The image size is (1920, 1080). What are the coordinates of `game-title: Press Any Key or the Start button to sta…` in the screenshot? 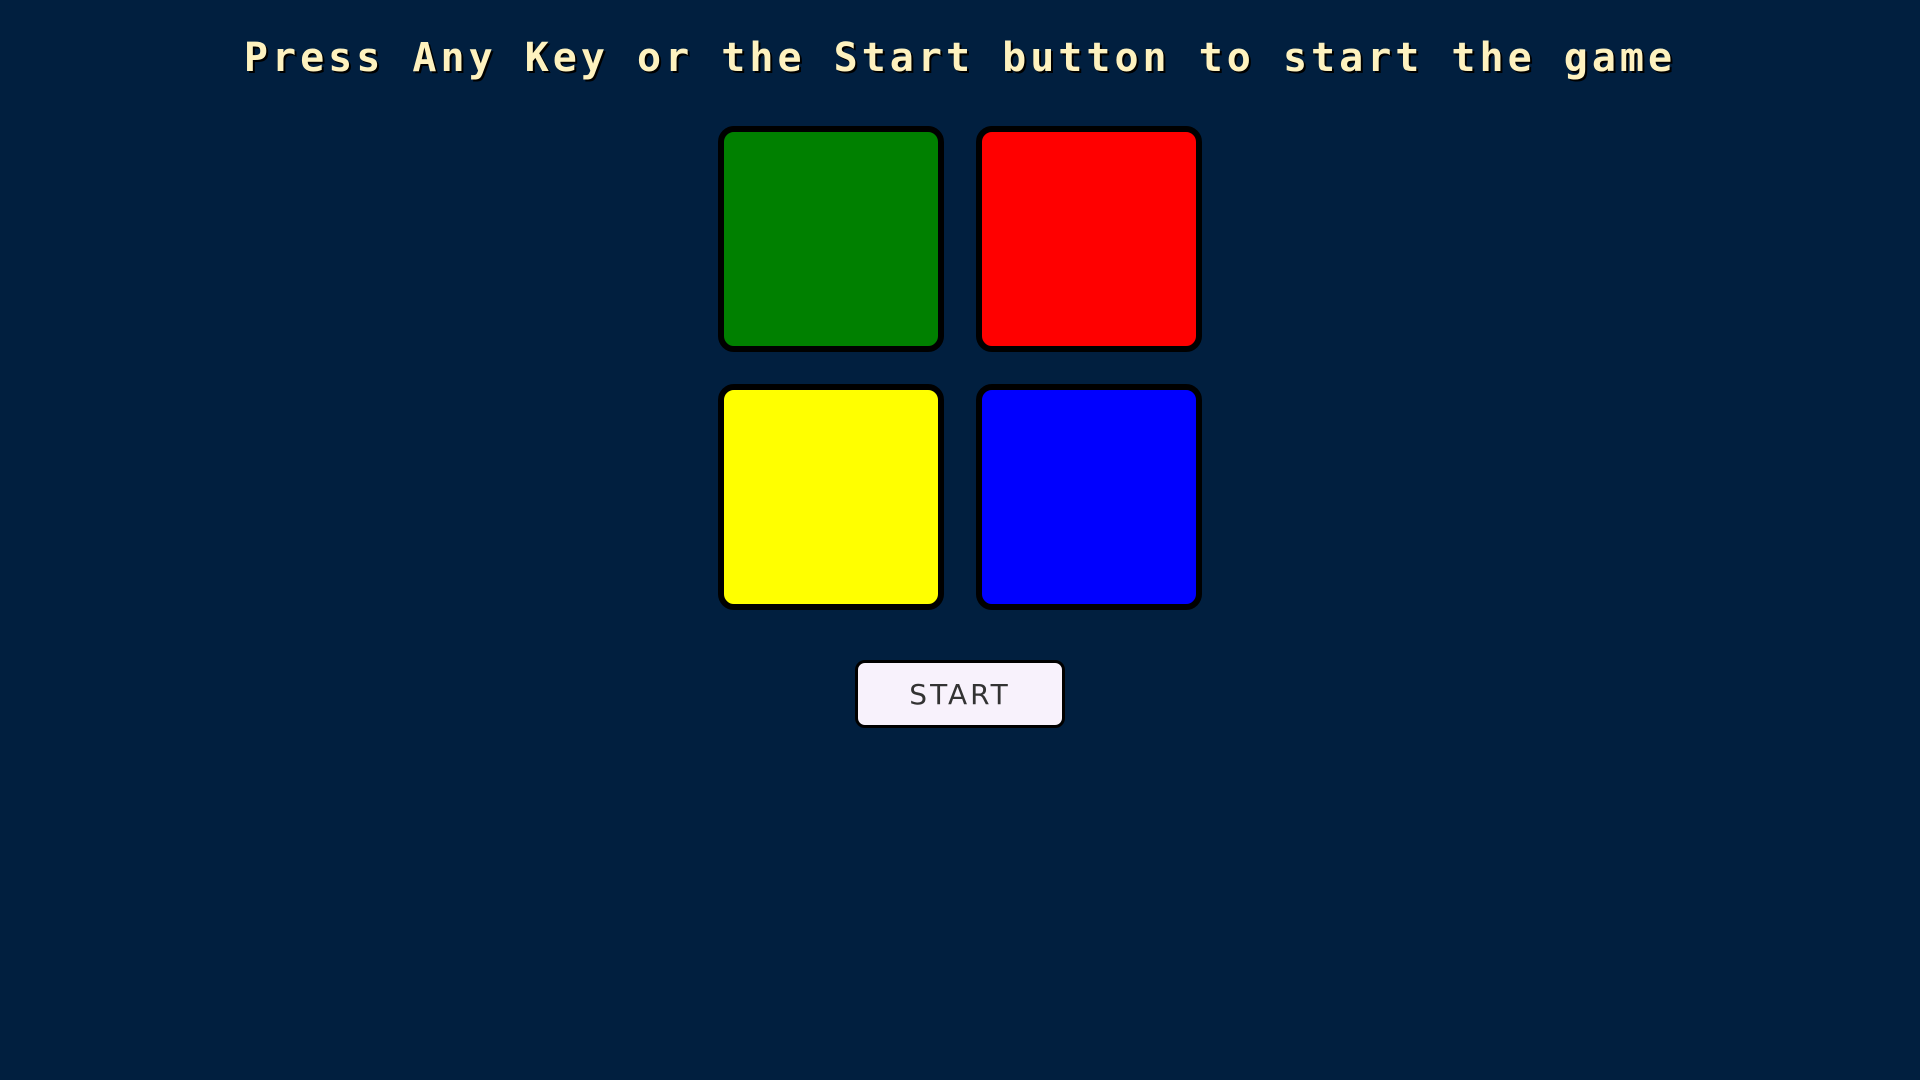 It's located at (960, 58).